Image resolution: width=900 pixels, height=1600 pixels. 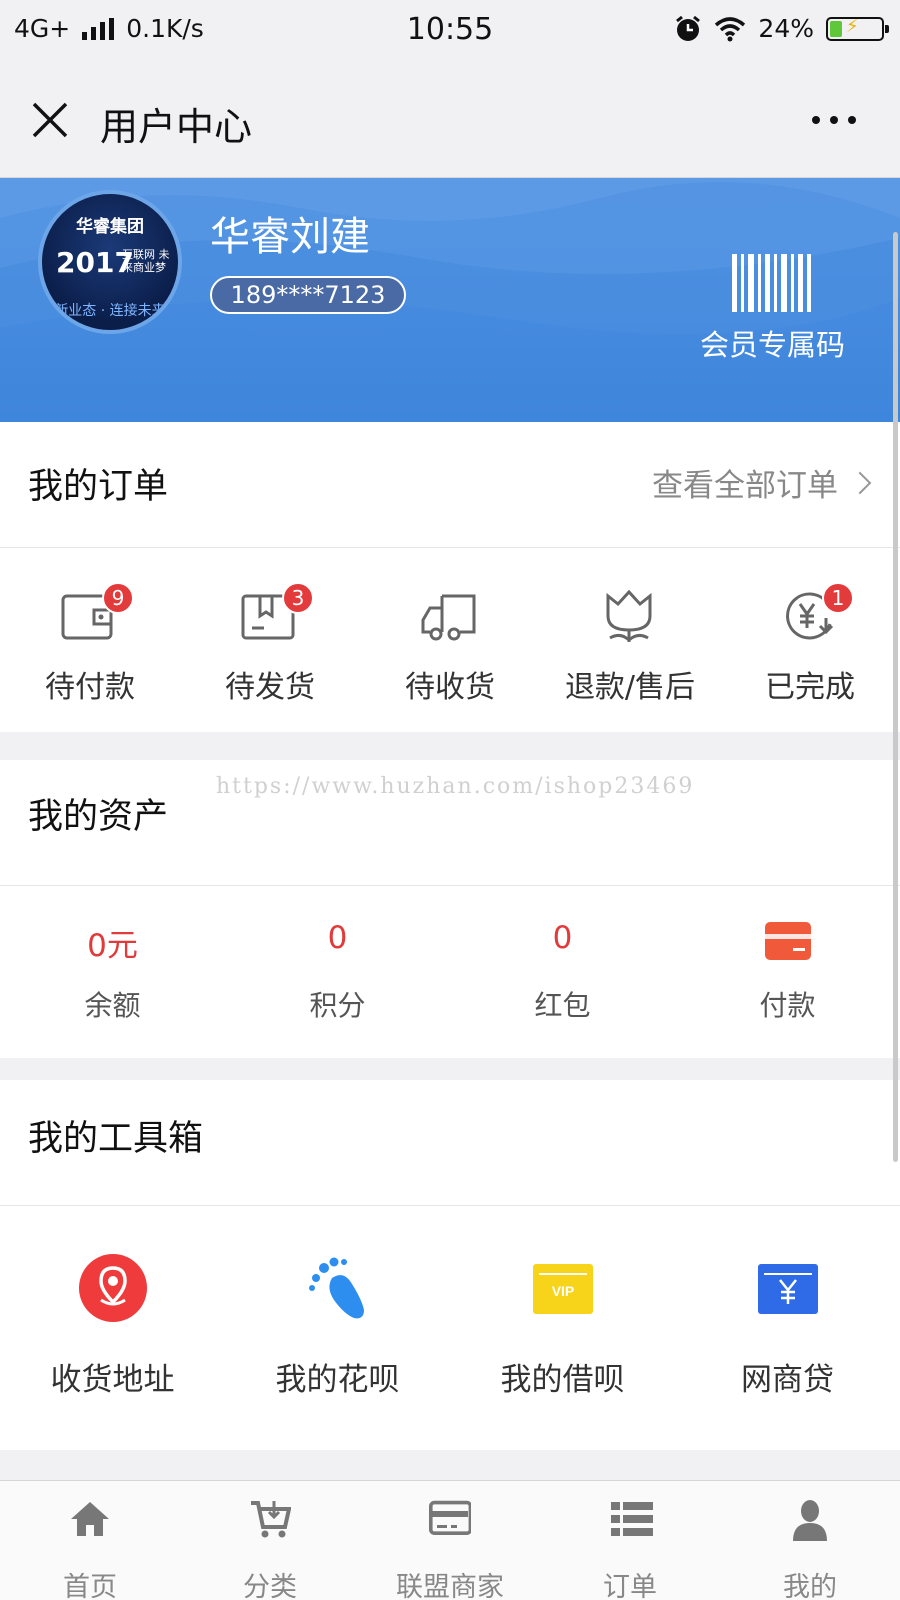 What do you see at coordinates (895, 697) in the screenshot?
I see `scrollbar` at bounding box center [895, 697].